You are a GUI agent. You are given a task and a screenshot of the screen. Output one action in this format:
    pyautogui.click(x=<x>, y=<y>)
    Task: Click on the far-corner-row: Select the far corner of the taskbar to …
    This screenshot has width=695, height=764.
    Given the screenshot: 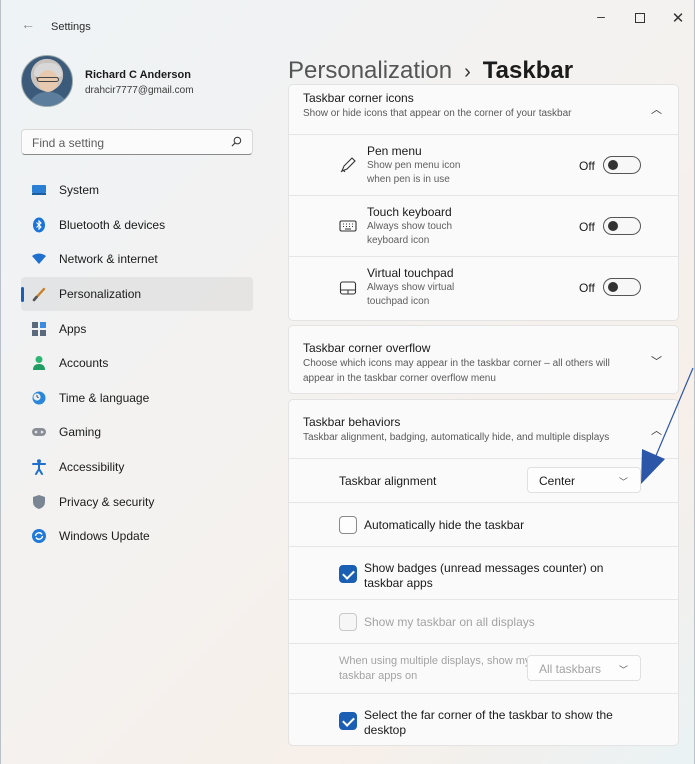 What is the action you would take?
    pyautogui.click(x=483, y=719)
    